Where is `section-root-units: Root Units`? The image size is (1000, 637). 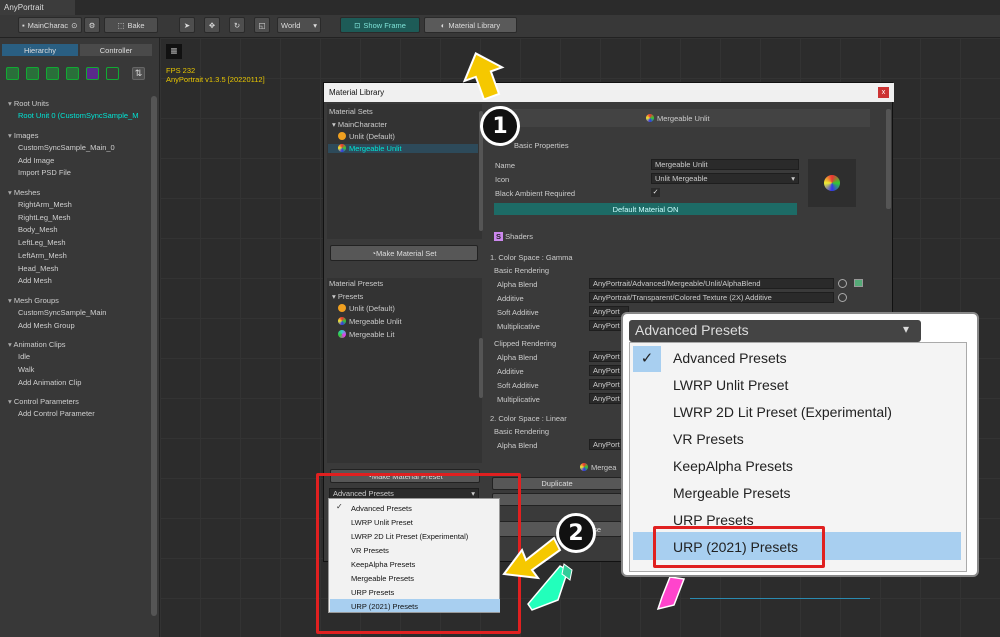
section-root-units: Root Units is located at coordinates (28, 103).